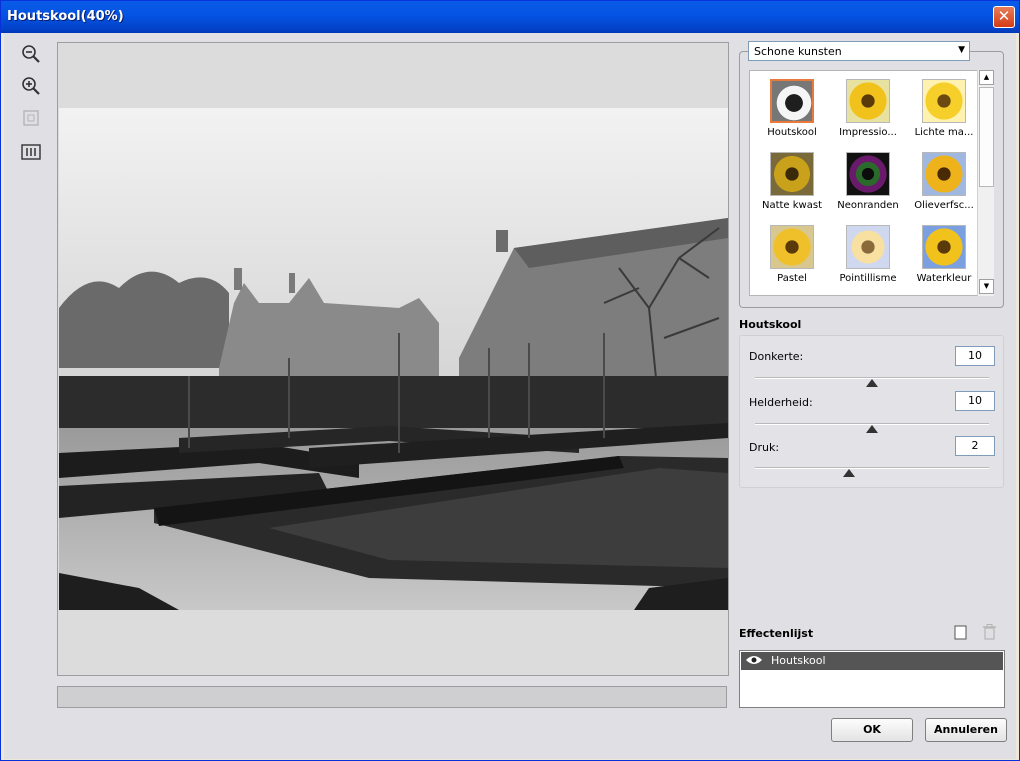 This screenshot has height=761, width=1020. I want to click on darkness-input: 10, so click(975, 356).